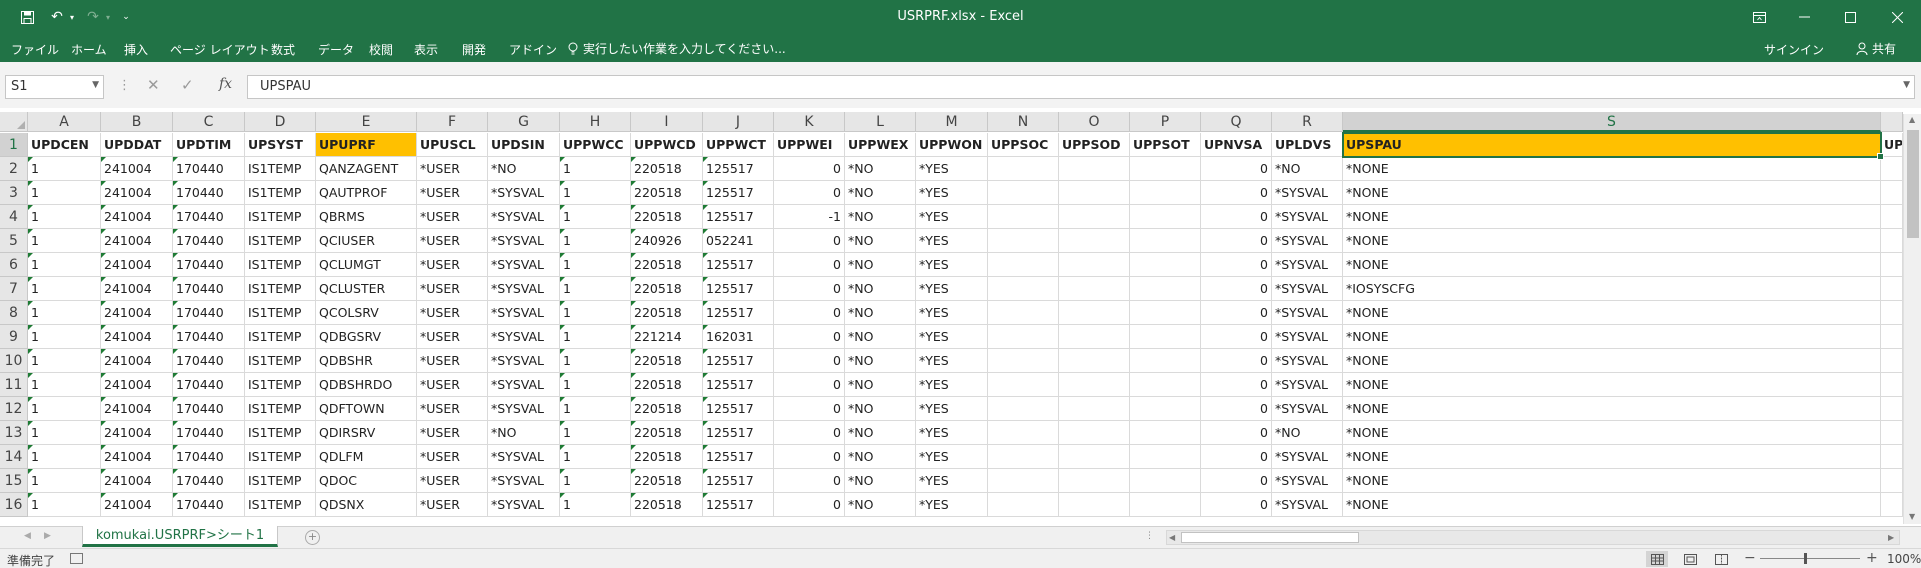 The width and height of the screenshot is (1921, 568). Describe the element at coordinates (595, 122) in the screenshot. I see `column-header-h: H` at that location.